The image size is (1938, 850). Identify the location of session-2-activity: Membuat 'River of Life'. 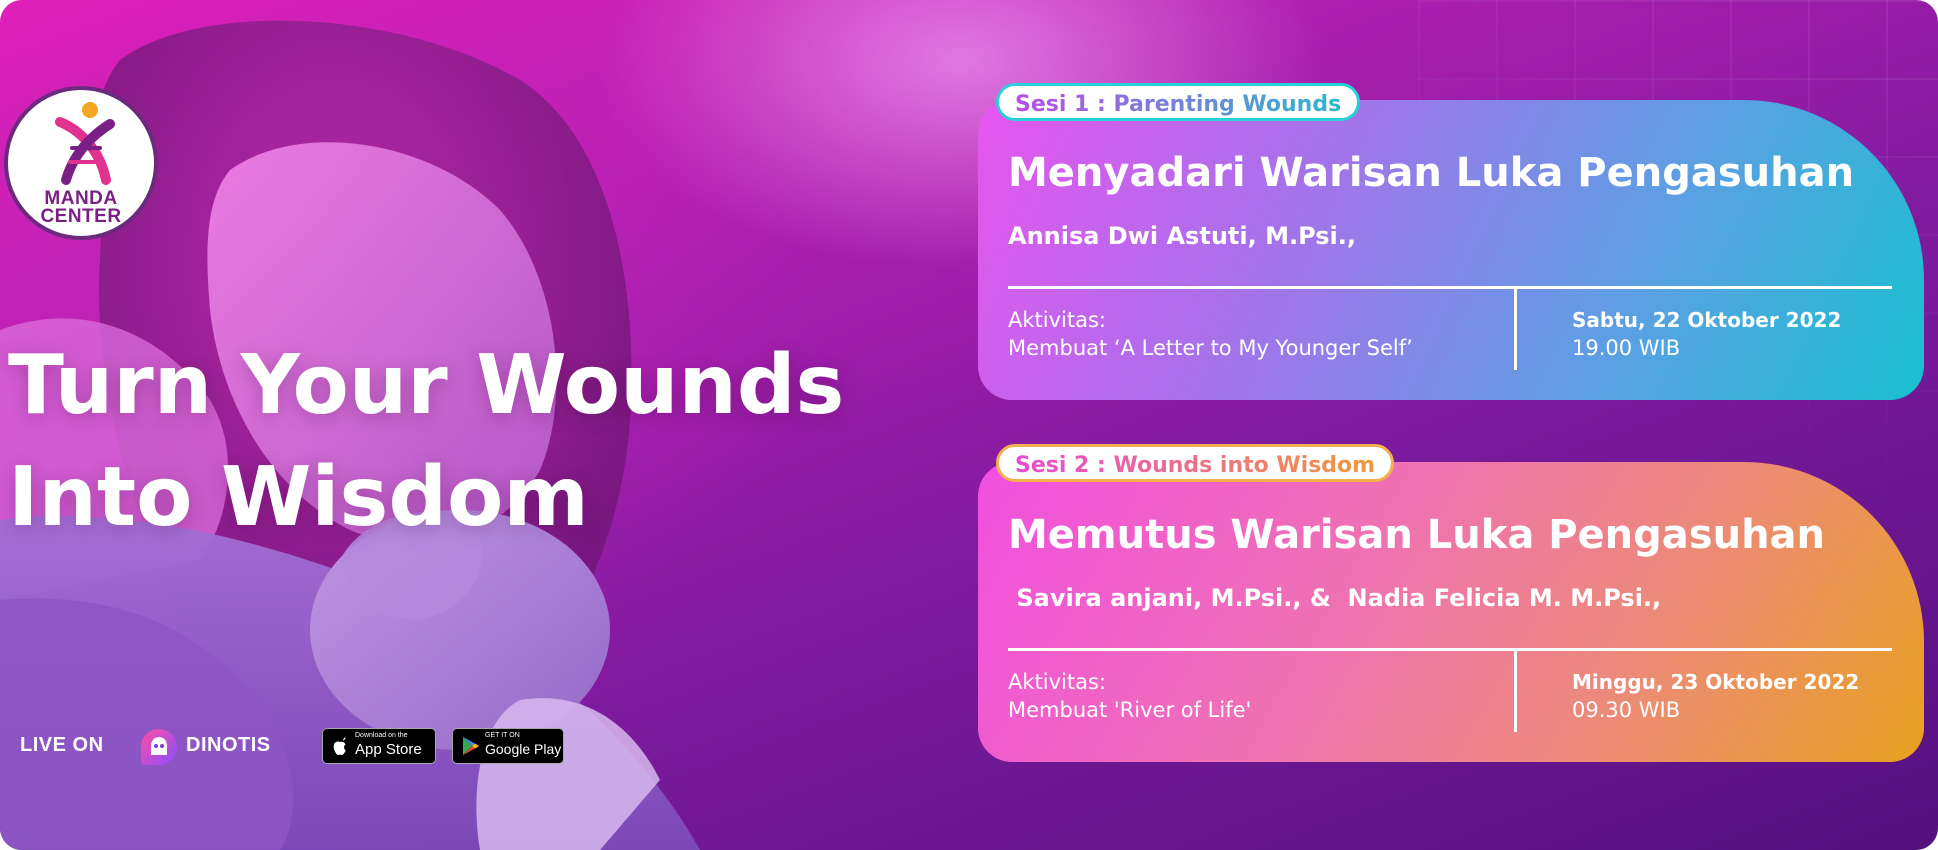
(1130, 710).